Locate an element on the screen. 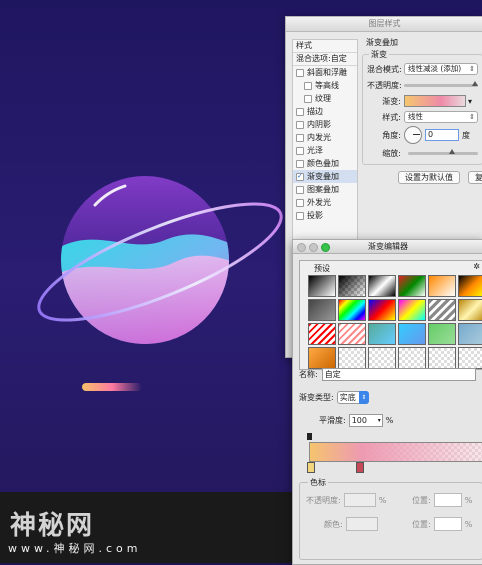 The height and width of the screenshot is (565, 482). preset-swatches is located at coordinates (395, 322).